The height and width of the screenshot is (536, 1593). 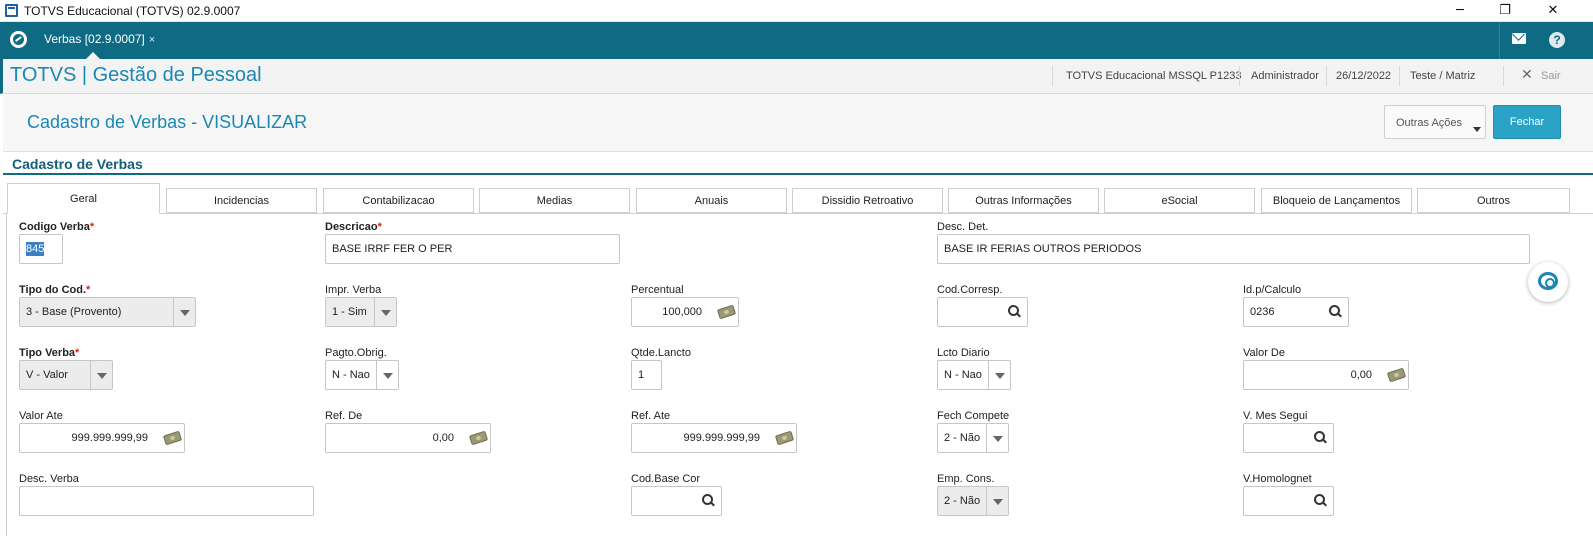 What do you see at coordinates (93, 55) in the screenshot?
I see `active-tab-pointer` at bounding box center [93, 55].